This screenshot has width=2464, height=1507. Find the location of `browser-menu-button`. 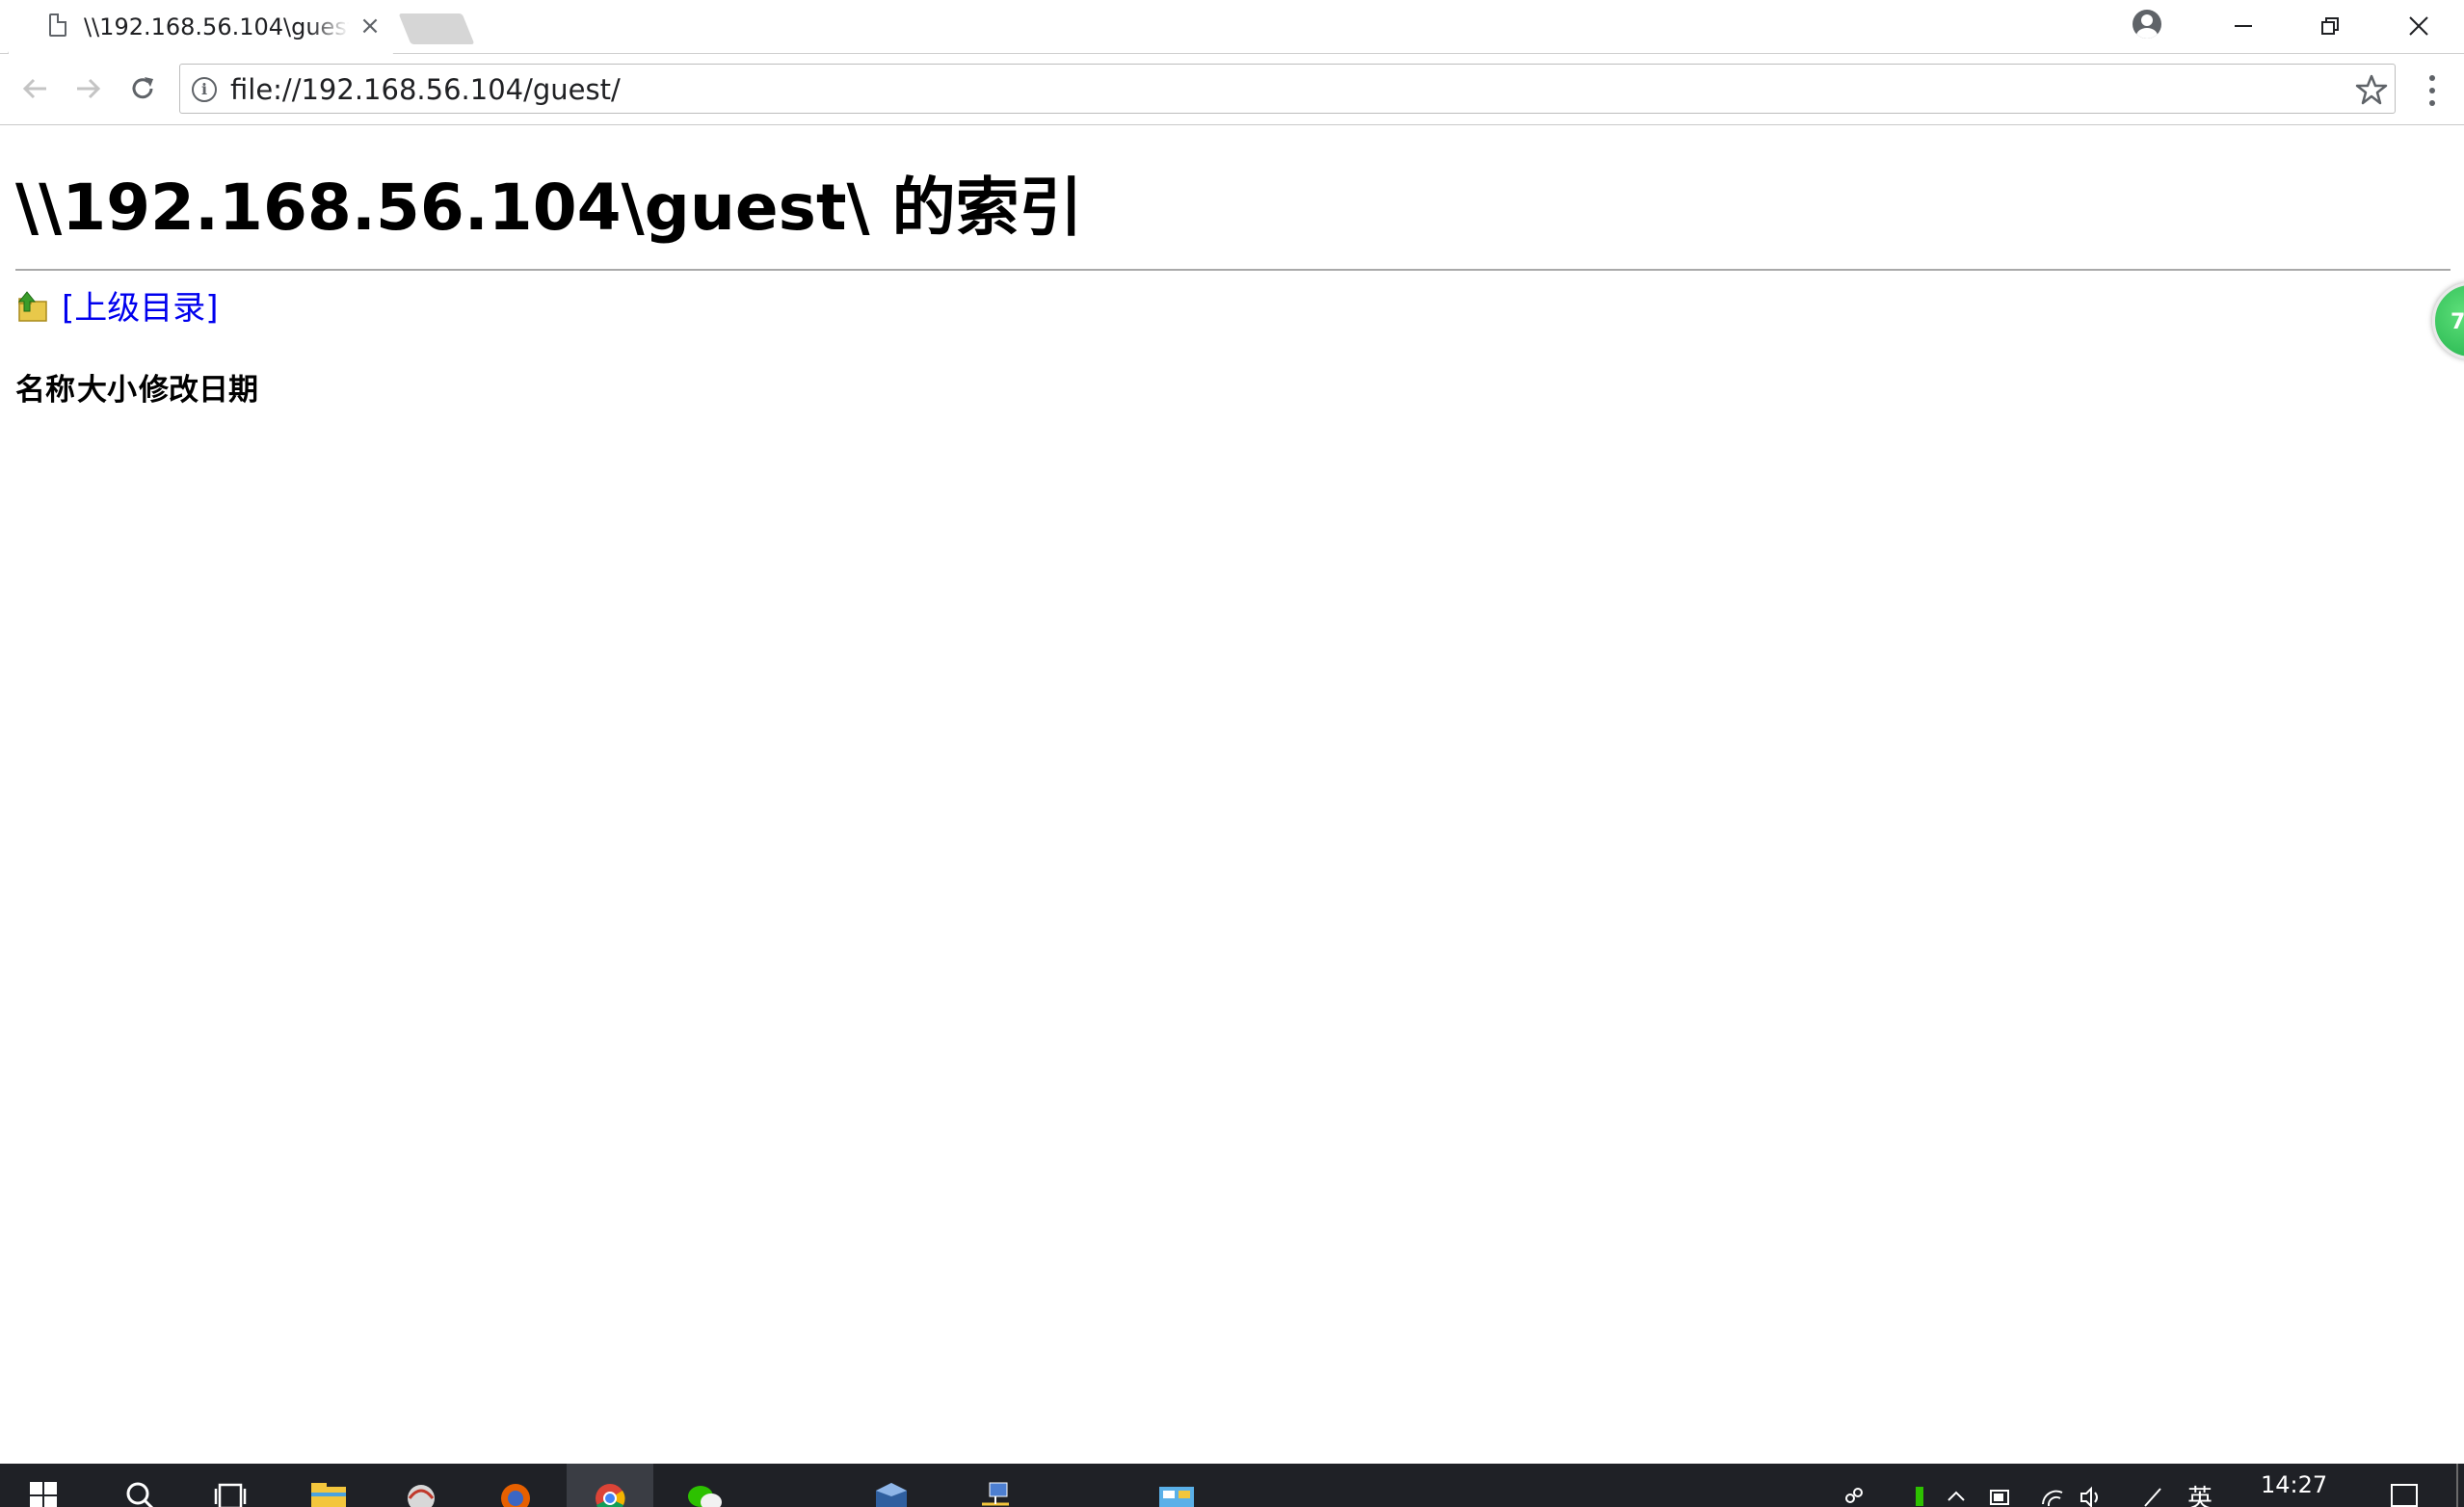

browser-menu-button is located at coordinates (2432, 90).